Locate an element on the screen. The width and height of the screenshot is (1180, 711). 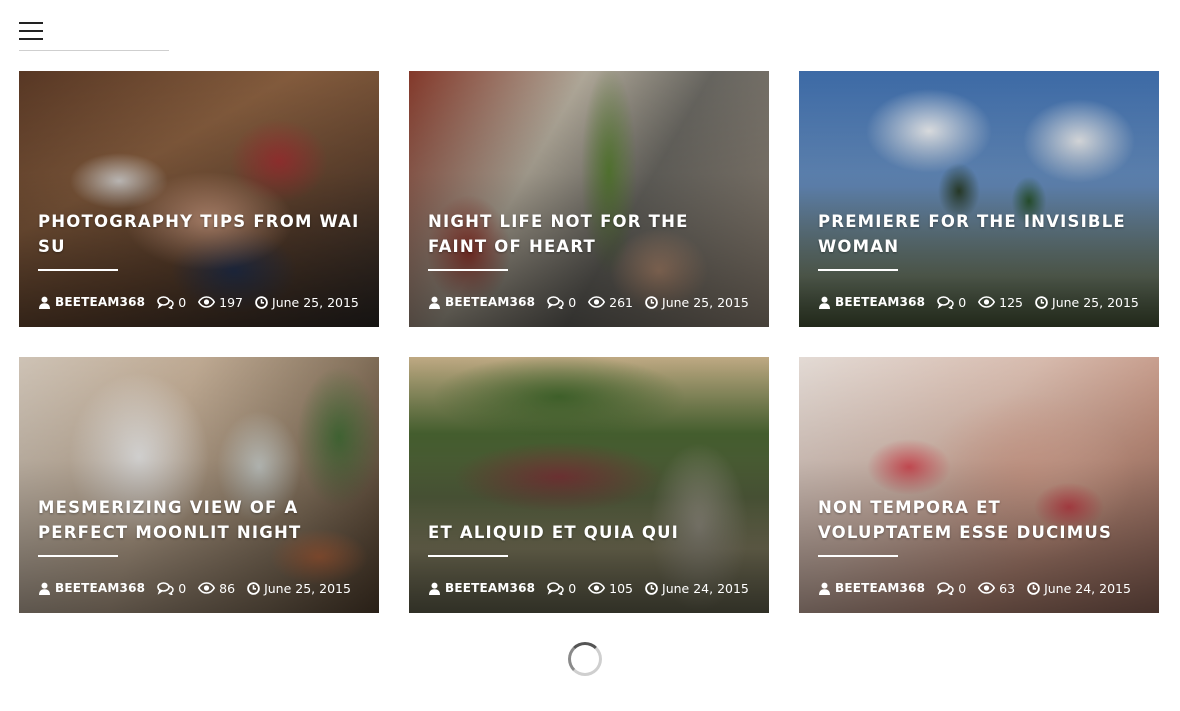
views-count: 125 is located at coordinates (1011, 302).